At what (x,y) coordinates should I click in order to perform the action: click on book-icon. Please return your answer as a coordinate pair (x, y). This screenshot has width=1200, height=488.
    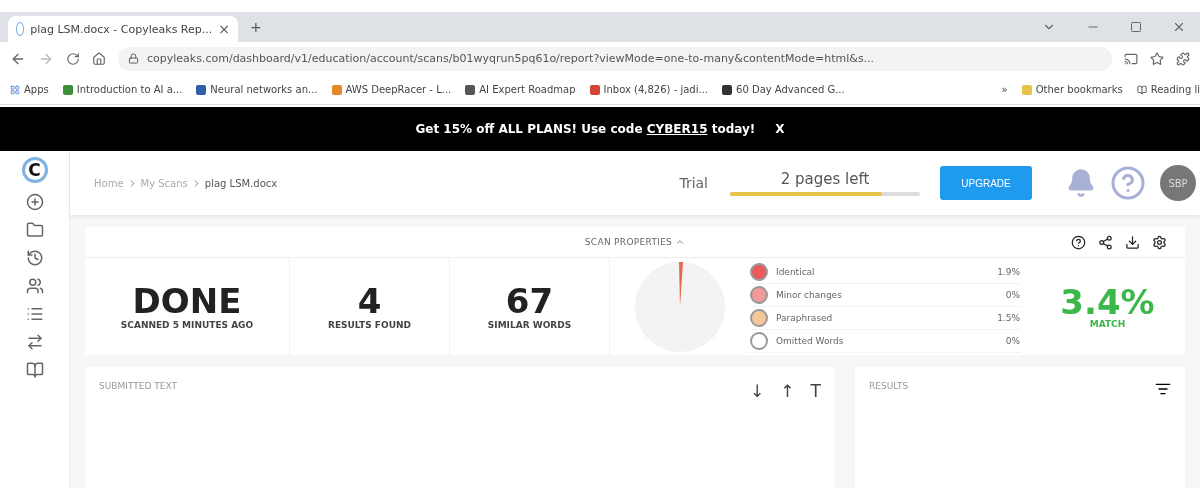
    Looking at the image, I should click on (1141, 89).